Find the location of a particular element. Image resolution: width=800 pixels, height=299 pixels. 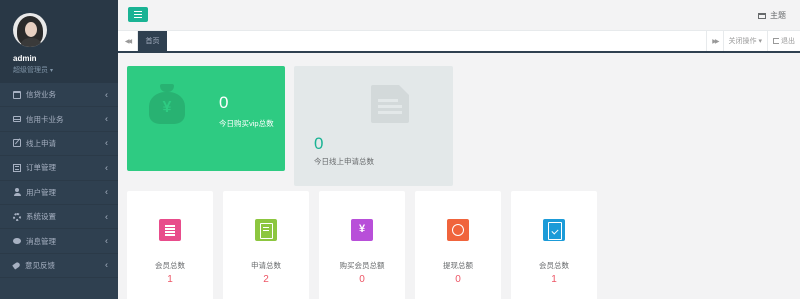

profile-role-dropdown: 超级管理员 ▾ is located at coordinates (33, 70).